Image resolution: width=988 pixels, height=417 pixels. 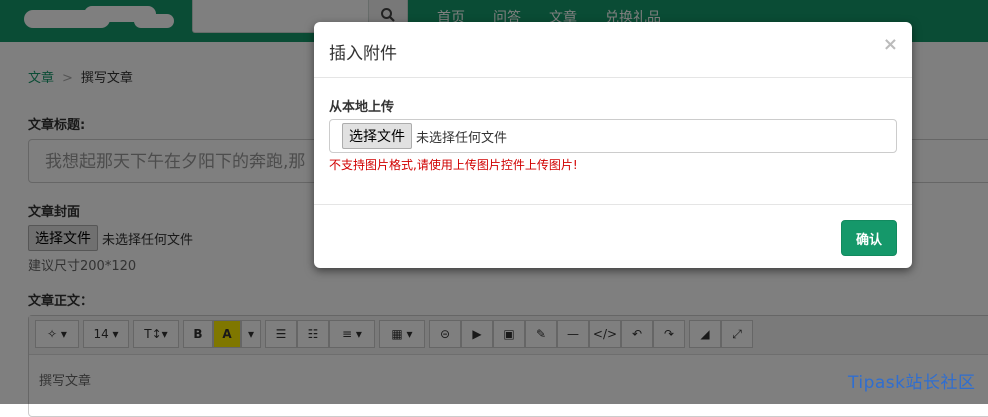 What do you see at coordinates (613, 136) in the screenshot?
I see `attachment-file-input: 选择文件 未选择任何文件` at bounding box center [613, 136].